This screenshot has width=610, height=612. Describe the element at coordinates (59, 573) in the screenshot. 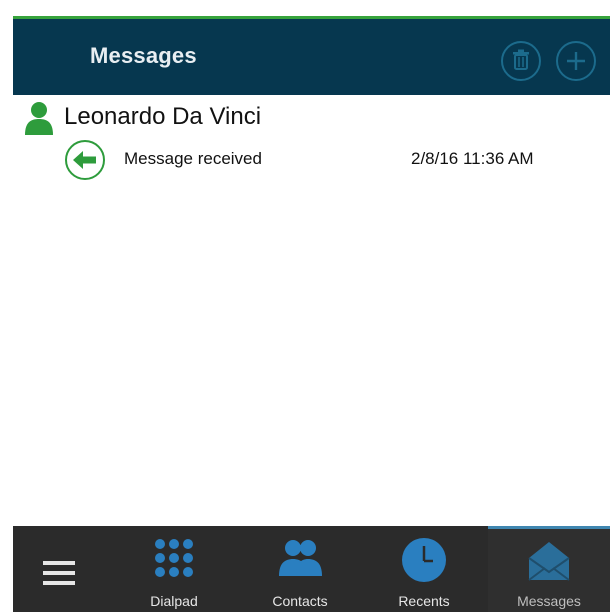

I see `hamburger-menu-icon` at that location.